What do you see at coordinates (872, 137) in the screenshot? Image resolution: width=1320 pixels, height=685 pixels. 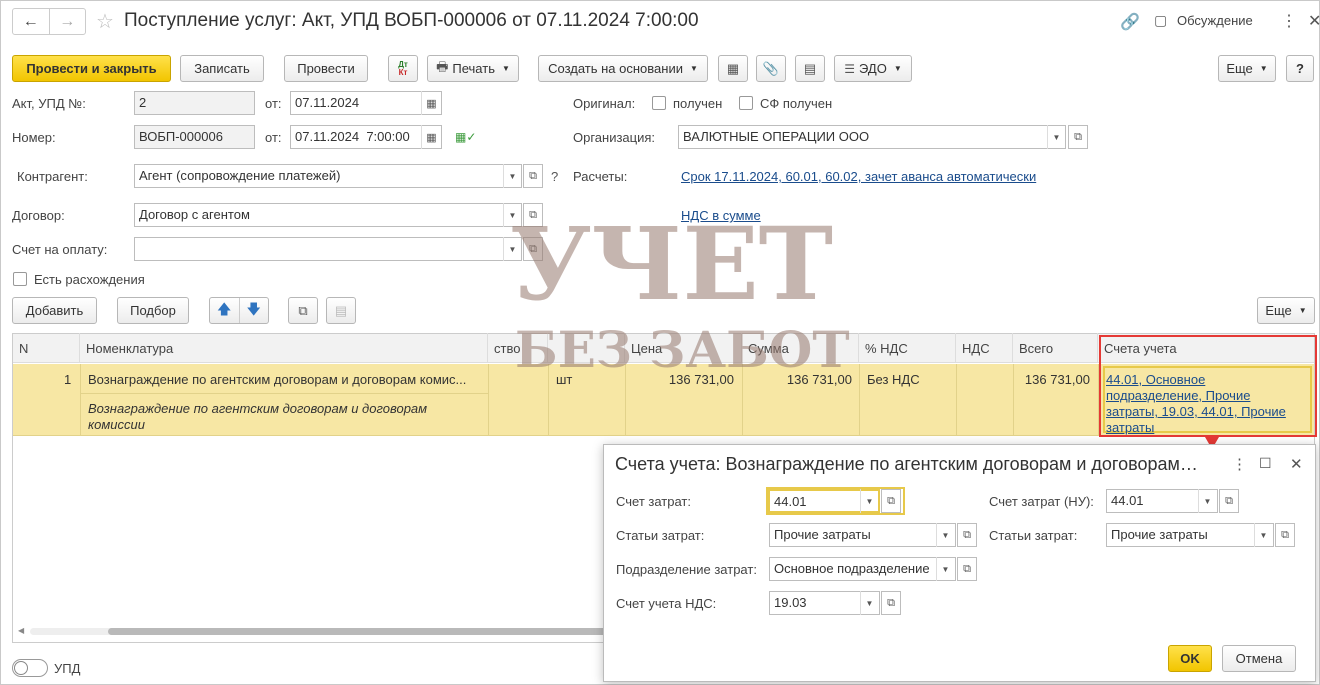 I see `organization-field: ВАЛЮТНЫЕ ОПЕРАЦИИ ООО` at bounding box center [872, 137].